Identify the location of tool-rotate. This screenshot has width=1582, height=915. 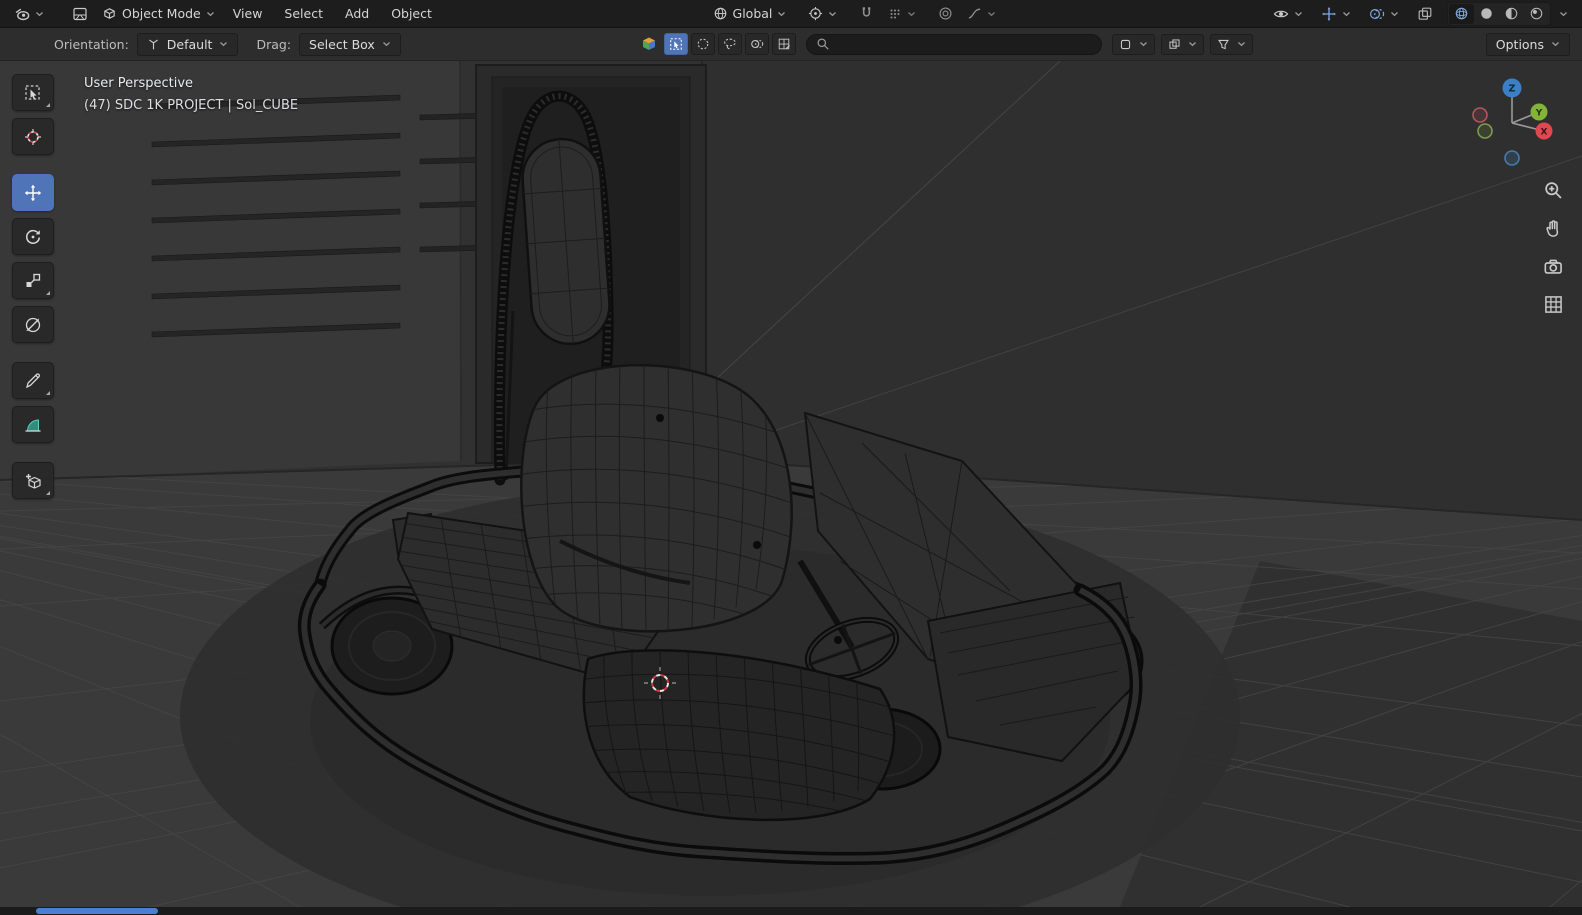
(33, 236).